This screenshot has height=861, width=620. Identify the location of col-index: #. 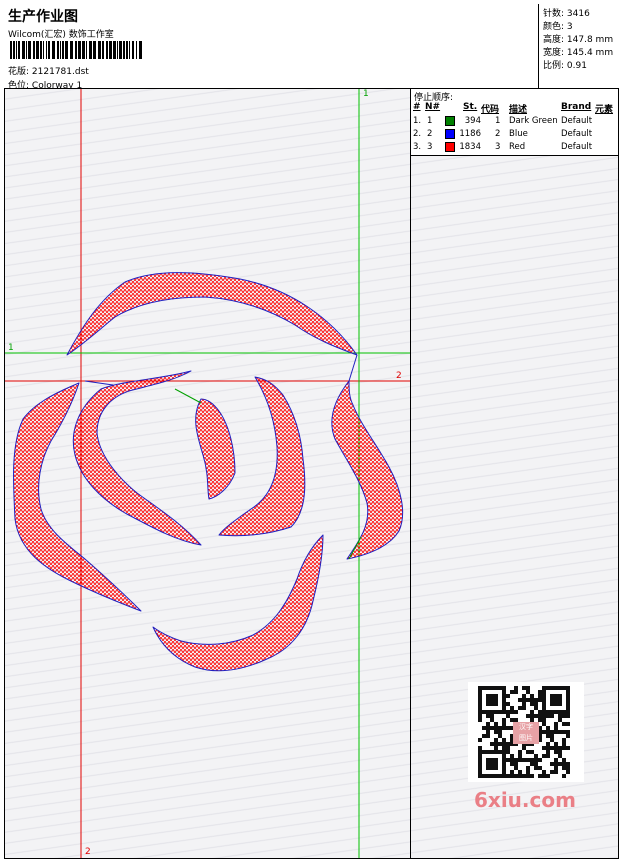
(417, 107).